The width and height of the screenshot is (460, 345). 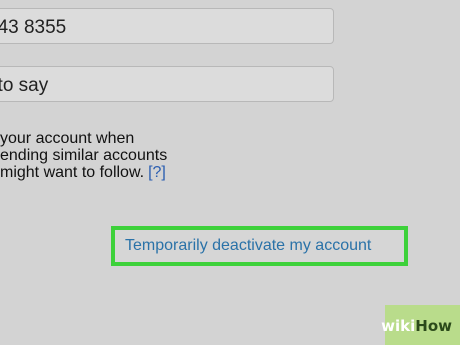 I want to click on deactivate-highlight-box: Temporarily deactivate my account, so click(x=259, y=246).